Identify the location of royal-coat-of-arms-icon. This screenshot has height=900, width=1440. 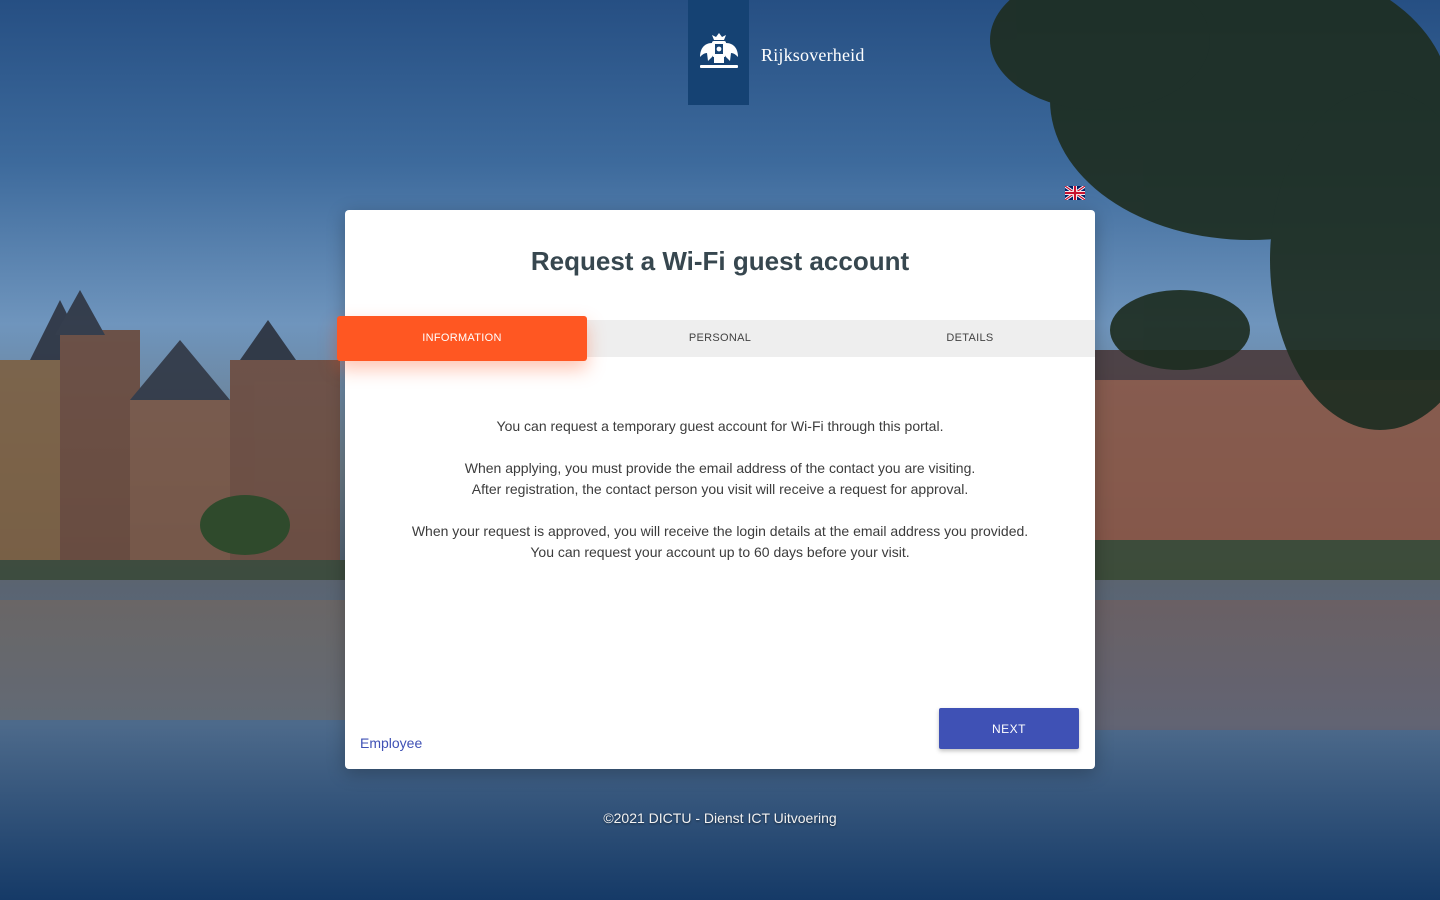
(718, 50).